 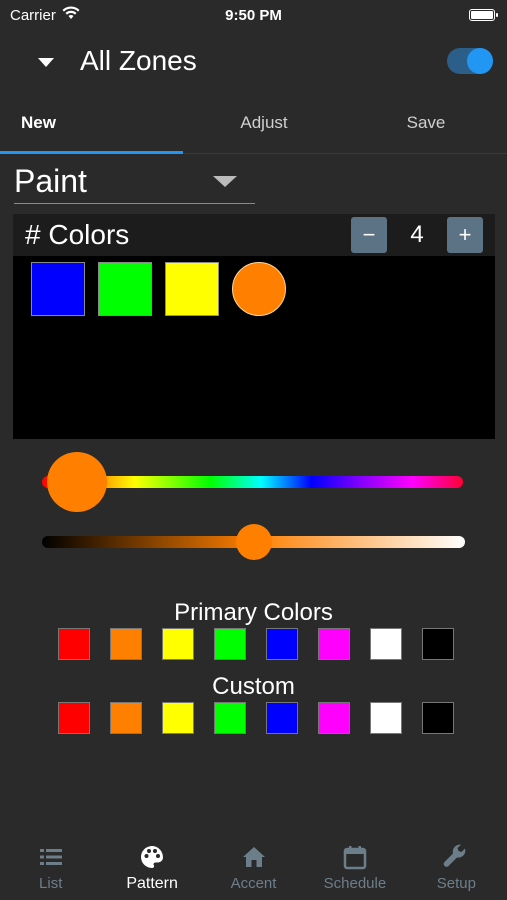 What do you see at coordinates (33, 15) in the screenshot?
I see `carrier-label: Carrier` at bounding box center [33, 15].